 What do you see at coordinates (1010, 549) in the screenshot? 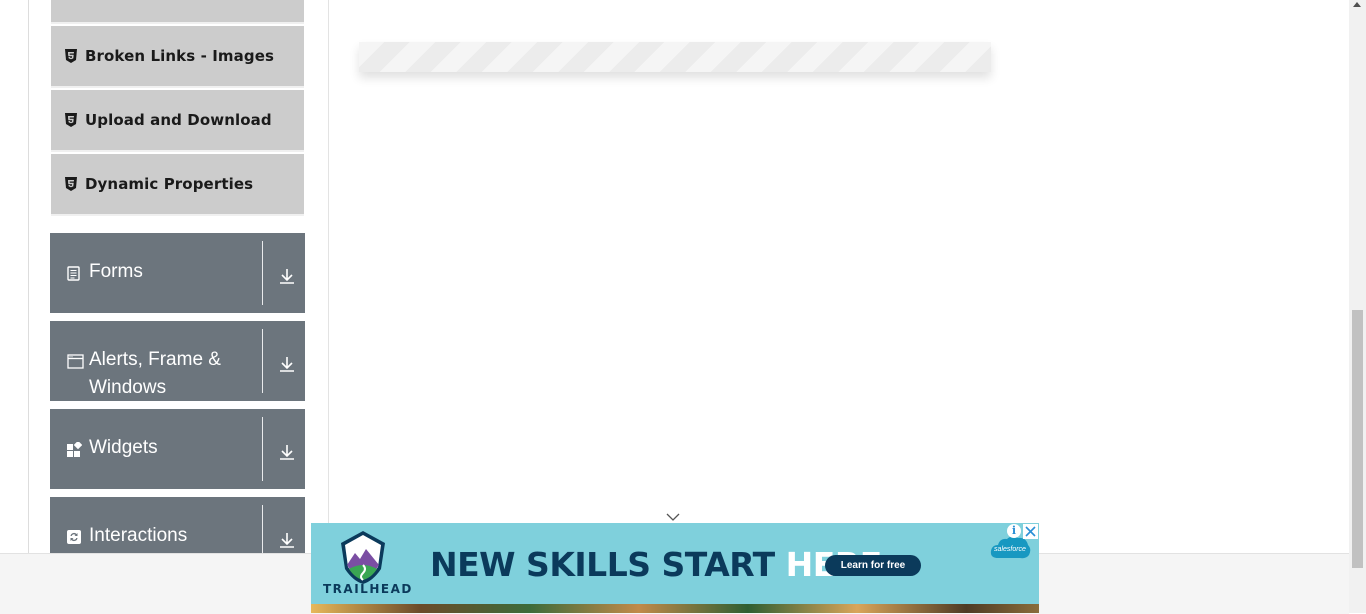
I see `salesforce-label: salesforce` at bounding box center [1010, 549].